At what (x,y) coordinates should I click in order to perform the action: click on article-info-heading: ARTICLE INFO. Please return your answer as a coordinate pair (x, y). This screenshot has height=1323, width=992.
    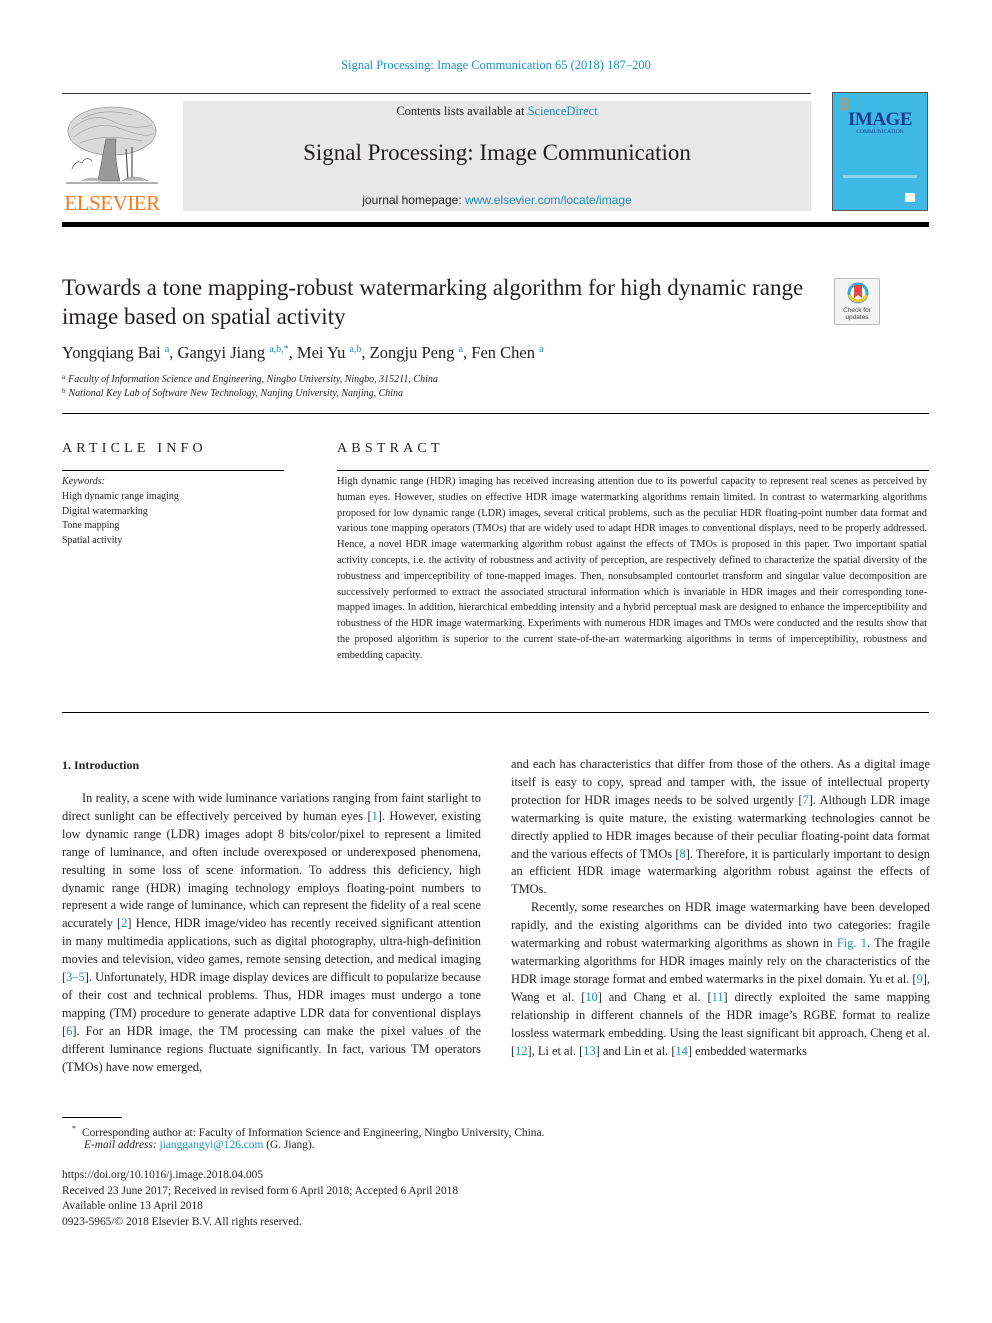
    Looking at the image, I should click on (134, 448).